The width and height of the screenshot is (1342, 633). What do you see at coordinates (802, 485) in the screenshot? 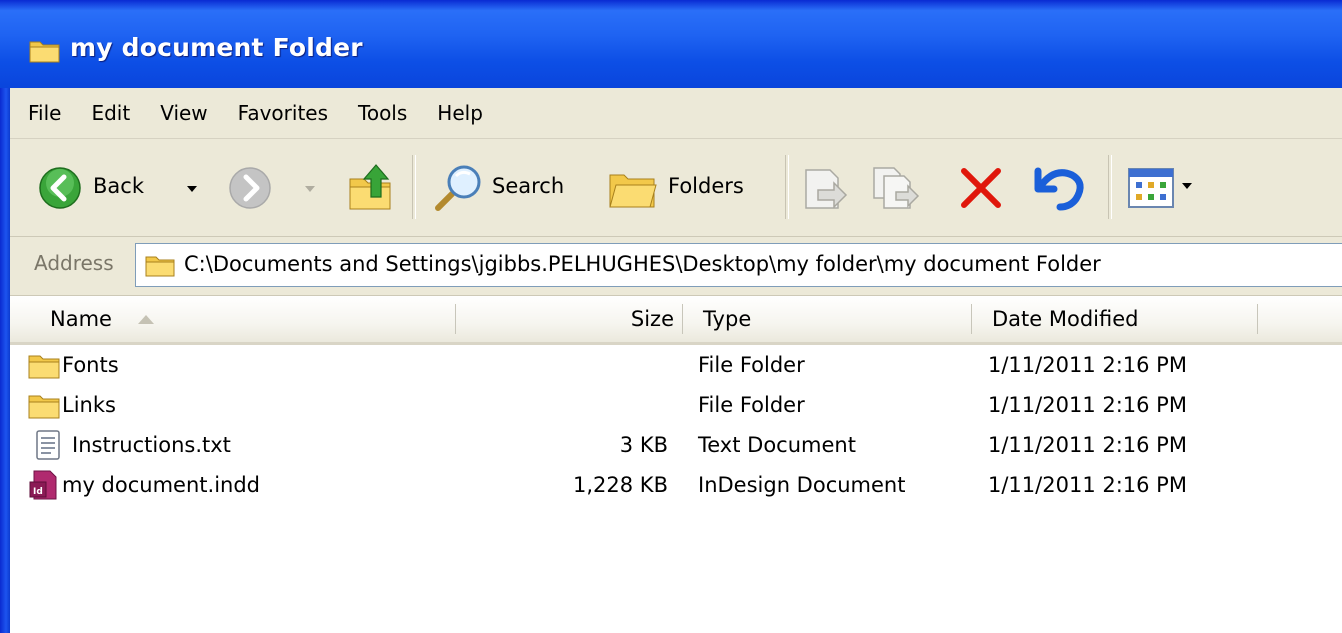
I see `file-type: InDesign Document` at bounding box center [802, 485].